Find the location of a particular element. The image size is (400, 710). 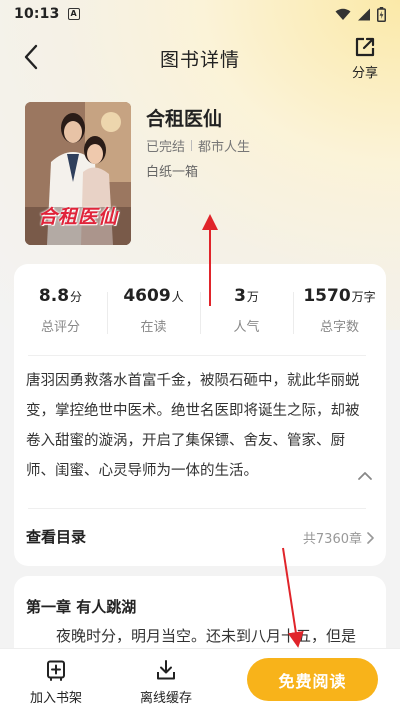

book-cover: 合租医仙 is located at coordinates (78, 173).